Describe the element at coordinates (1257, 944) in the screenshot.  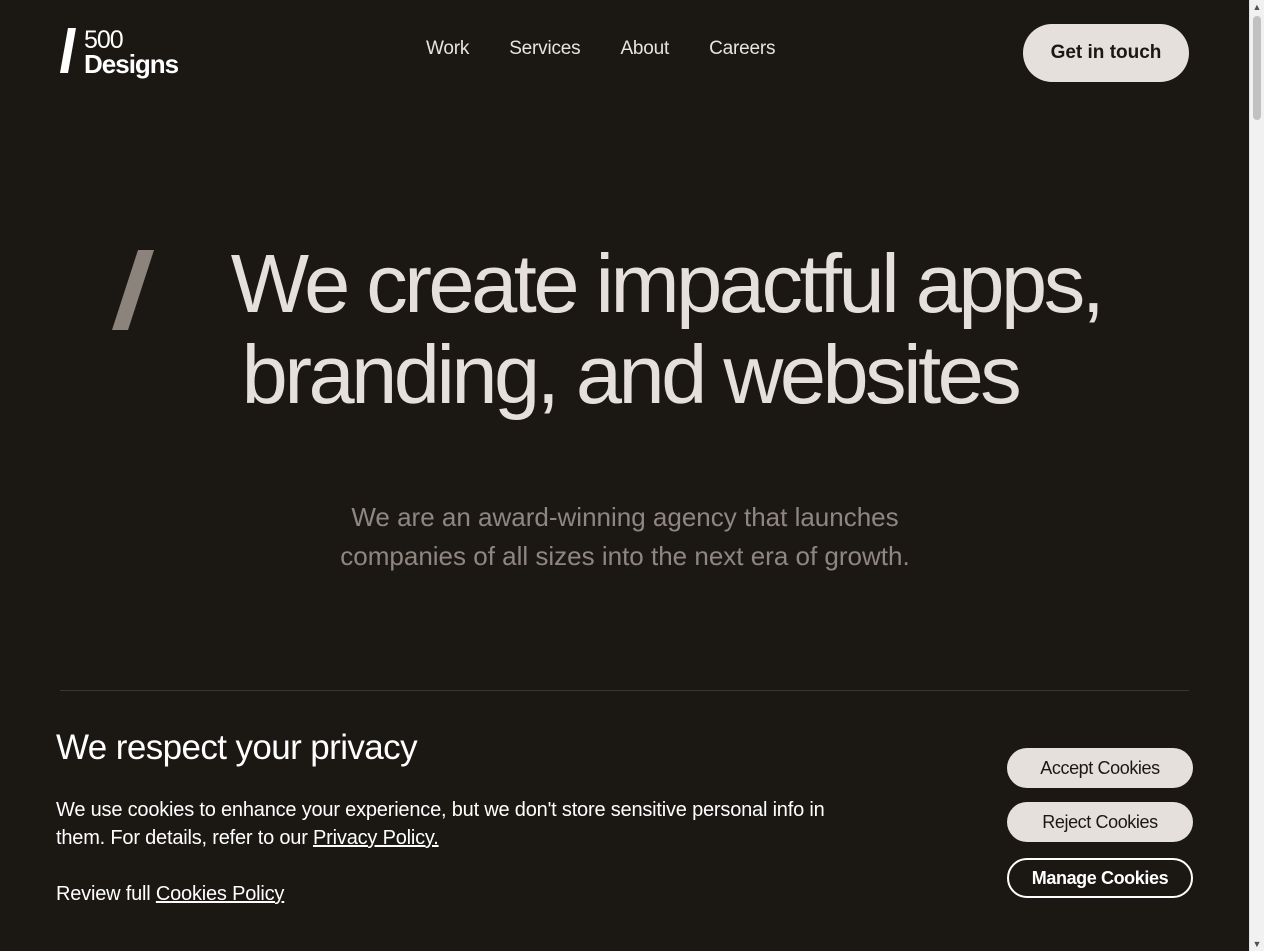
I see `scroll-down-icon: ▼` at that location.